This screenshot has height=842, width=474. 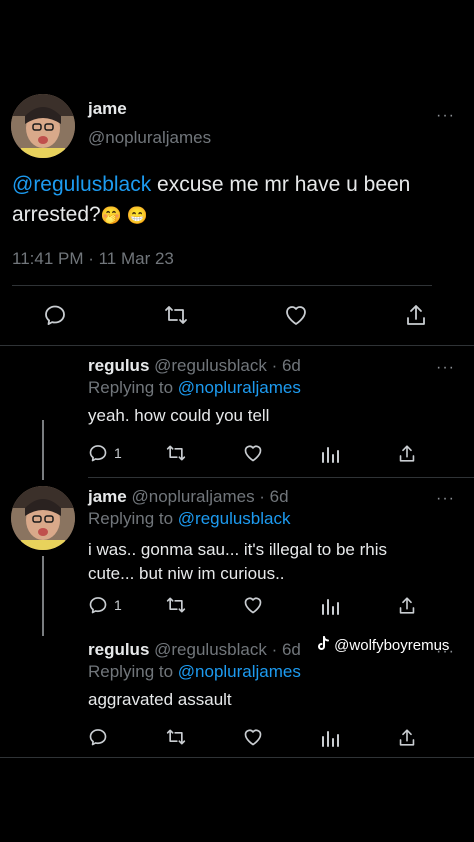 What do you see at coordinates (330, 454) in the screenshot?
I see `reply1-views-icon` at bounding box center [330, 454].